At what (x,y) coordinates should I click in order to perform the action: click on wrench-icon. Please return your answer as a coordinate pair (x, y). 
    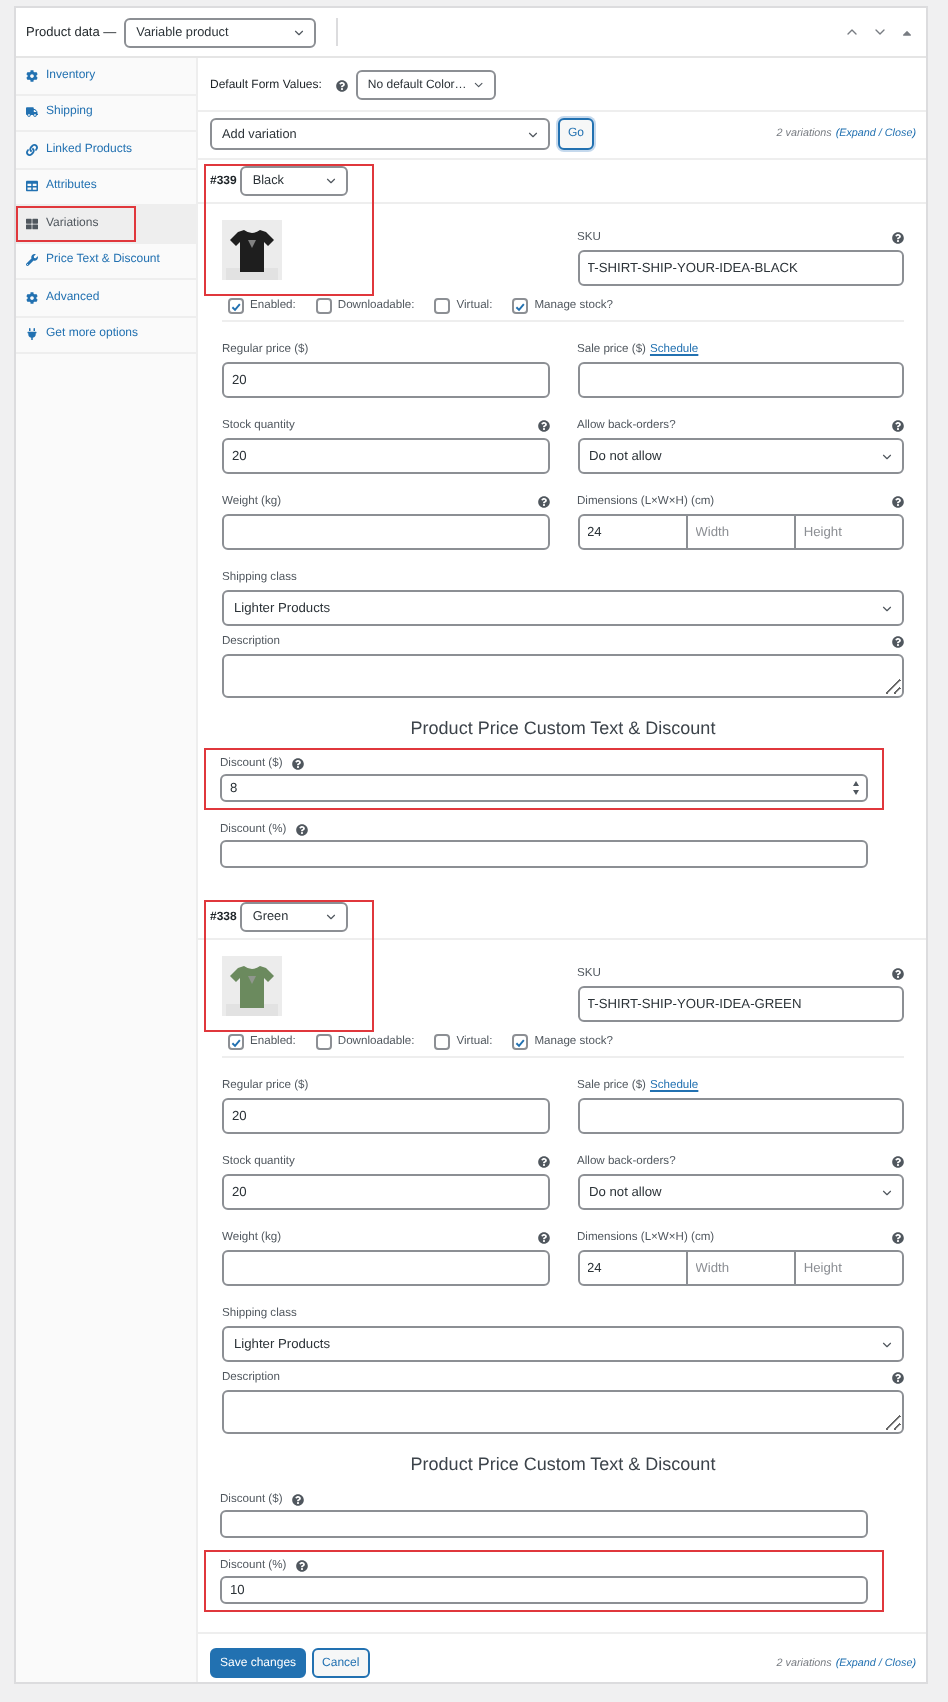
    Looking at the image, I should click on (32, 260).